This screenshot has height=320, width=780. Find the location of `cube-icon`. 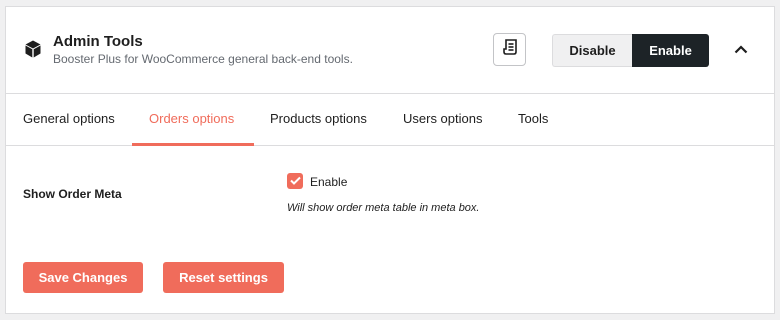

cube-icon is located at coordinates (33, 49).